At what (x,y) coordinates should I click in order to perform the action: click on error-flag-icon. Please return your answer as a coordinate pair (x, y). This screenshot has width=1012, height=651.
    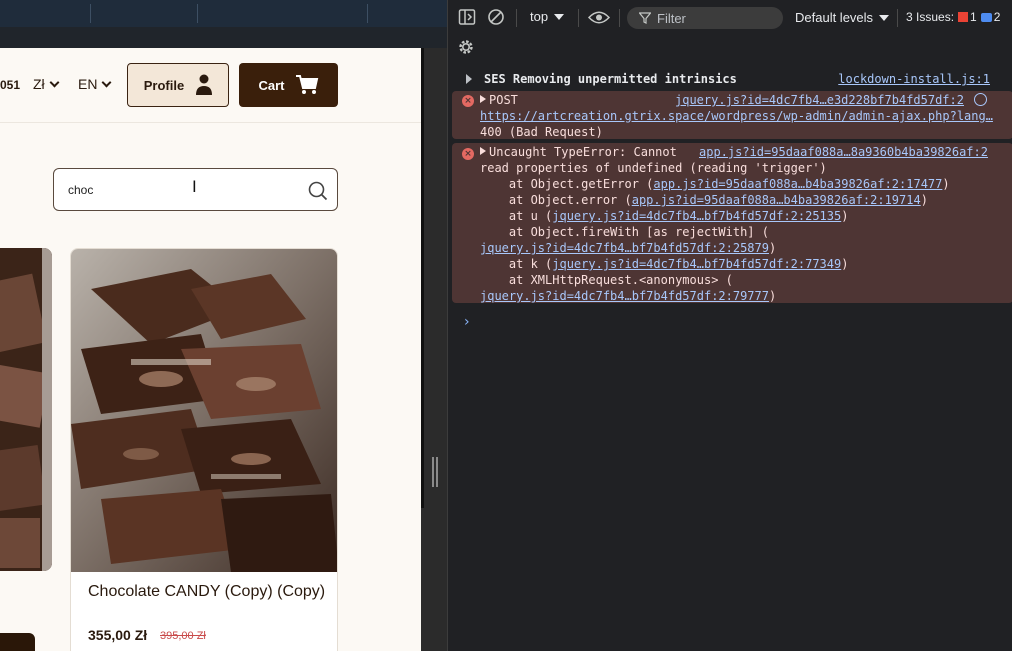
    Looking at the image, I should click on (963, 17).